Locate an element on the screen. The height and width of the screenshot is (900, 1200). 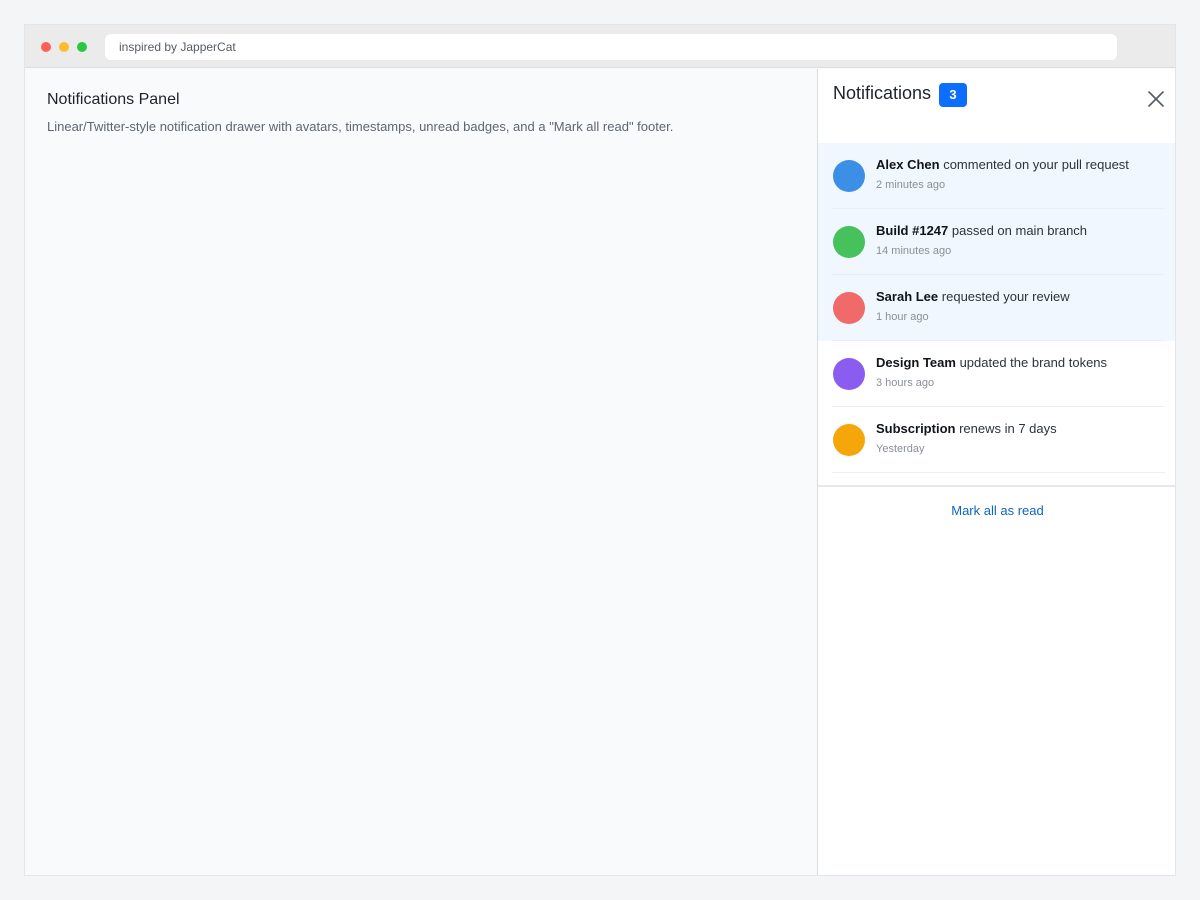
notification-text: Subscription renews in 7 days is located at coordinates (966, 428).